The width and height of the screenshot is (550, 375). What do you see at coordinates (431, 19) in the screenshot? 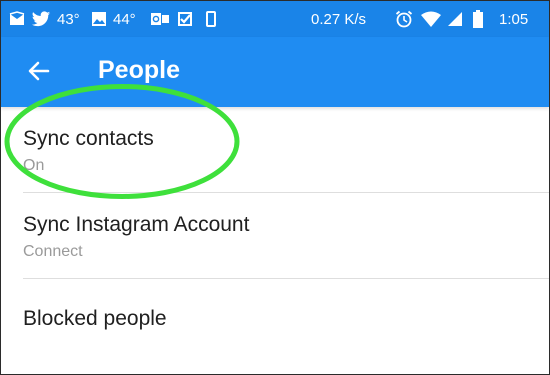
I see `wifi-icon` at bounding box center [431, 19].